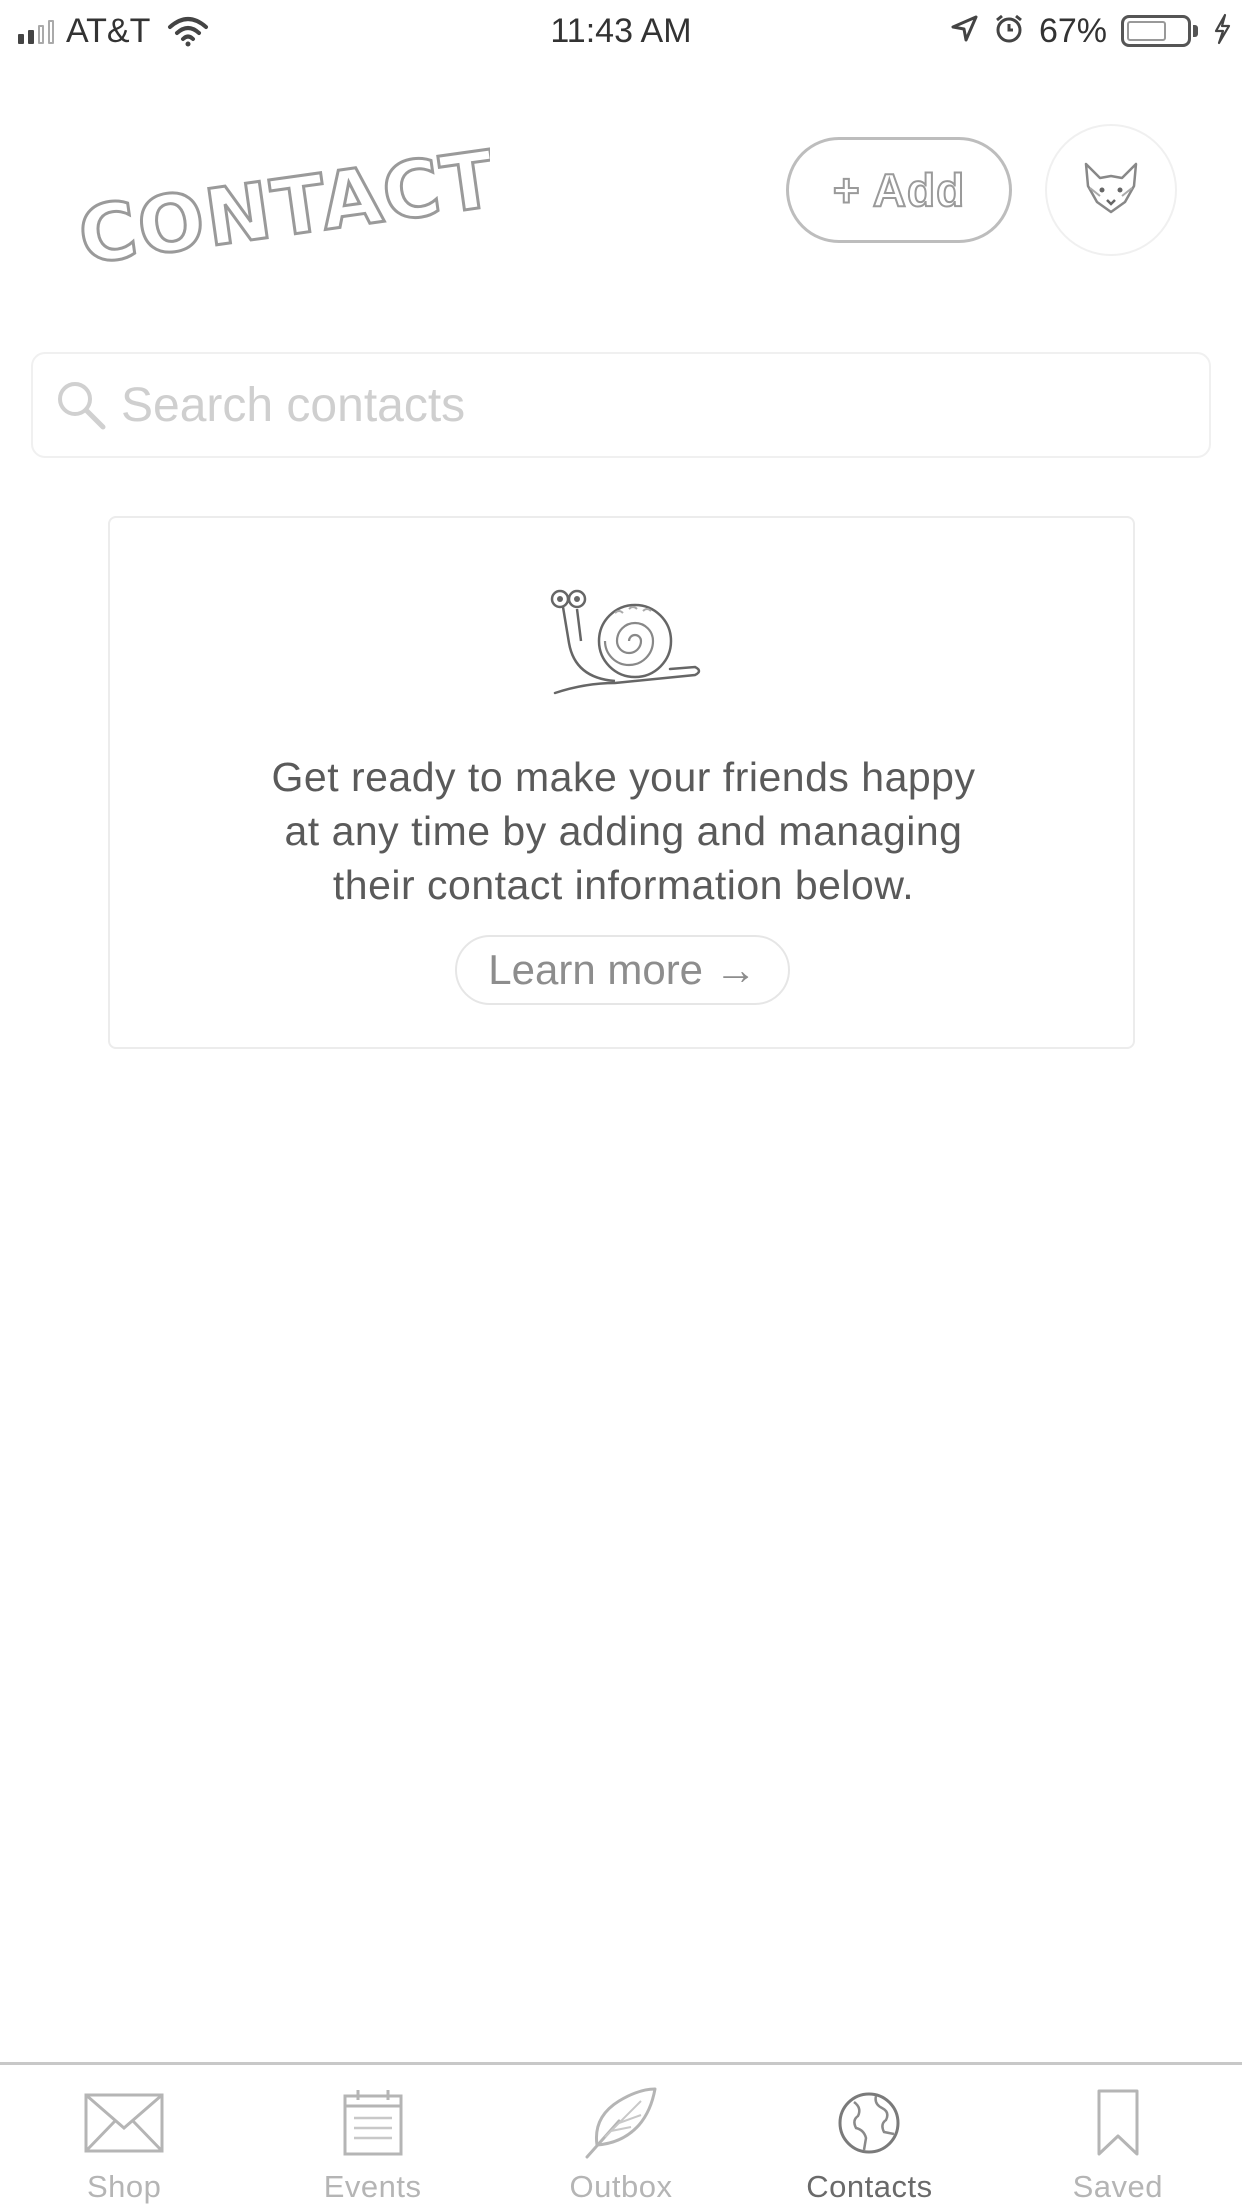 Image resolution: width=1242 pixels, height=2208 pixels. What do you see at coordinates (1072, 30) in the screenshot?
I see `battery-percent: 67%` at bounding box center [1072, 30].